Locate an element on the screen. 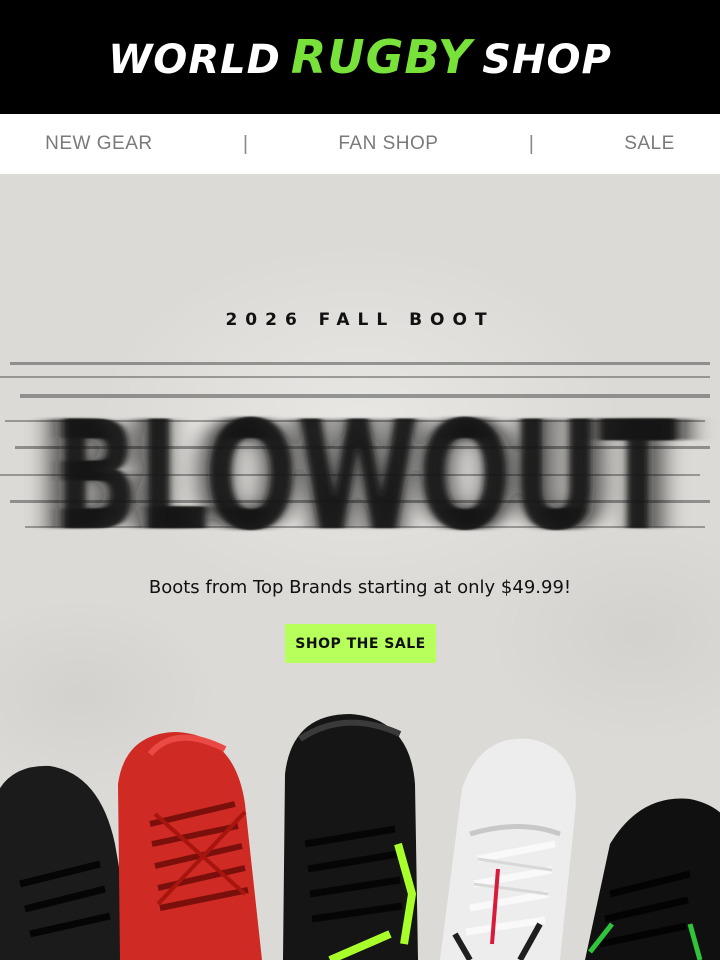  boot-black-center is located at coordinates (350, 837).